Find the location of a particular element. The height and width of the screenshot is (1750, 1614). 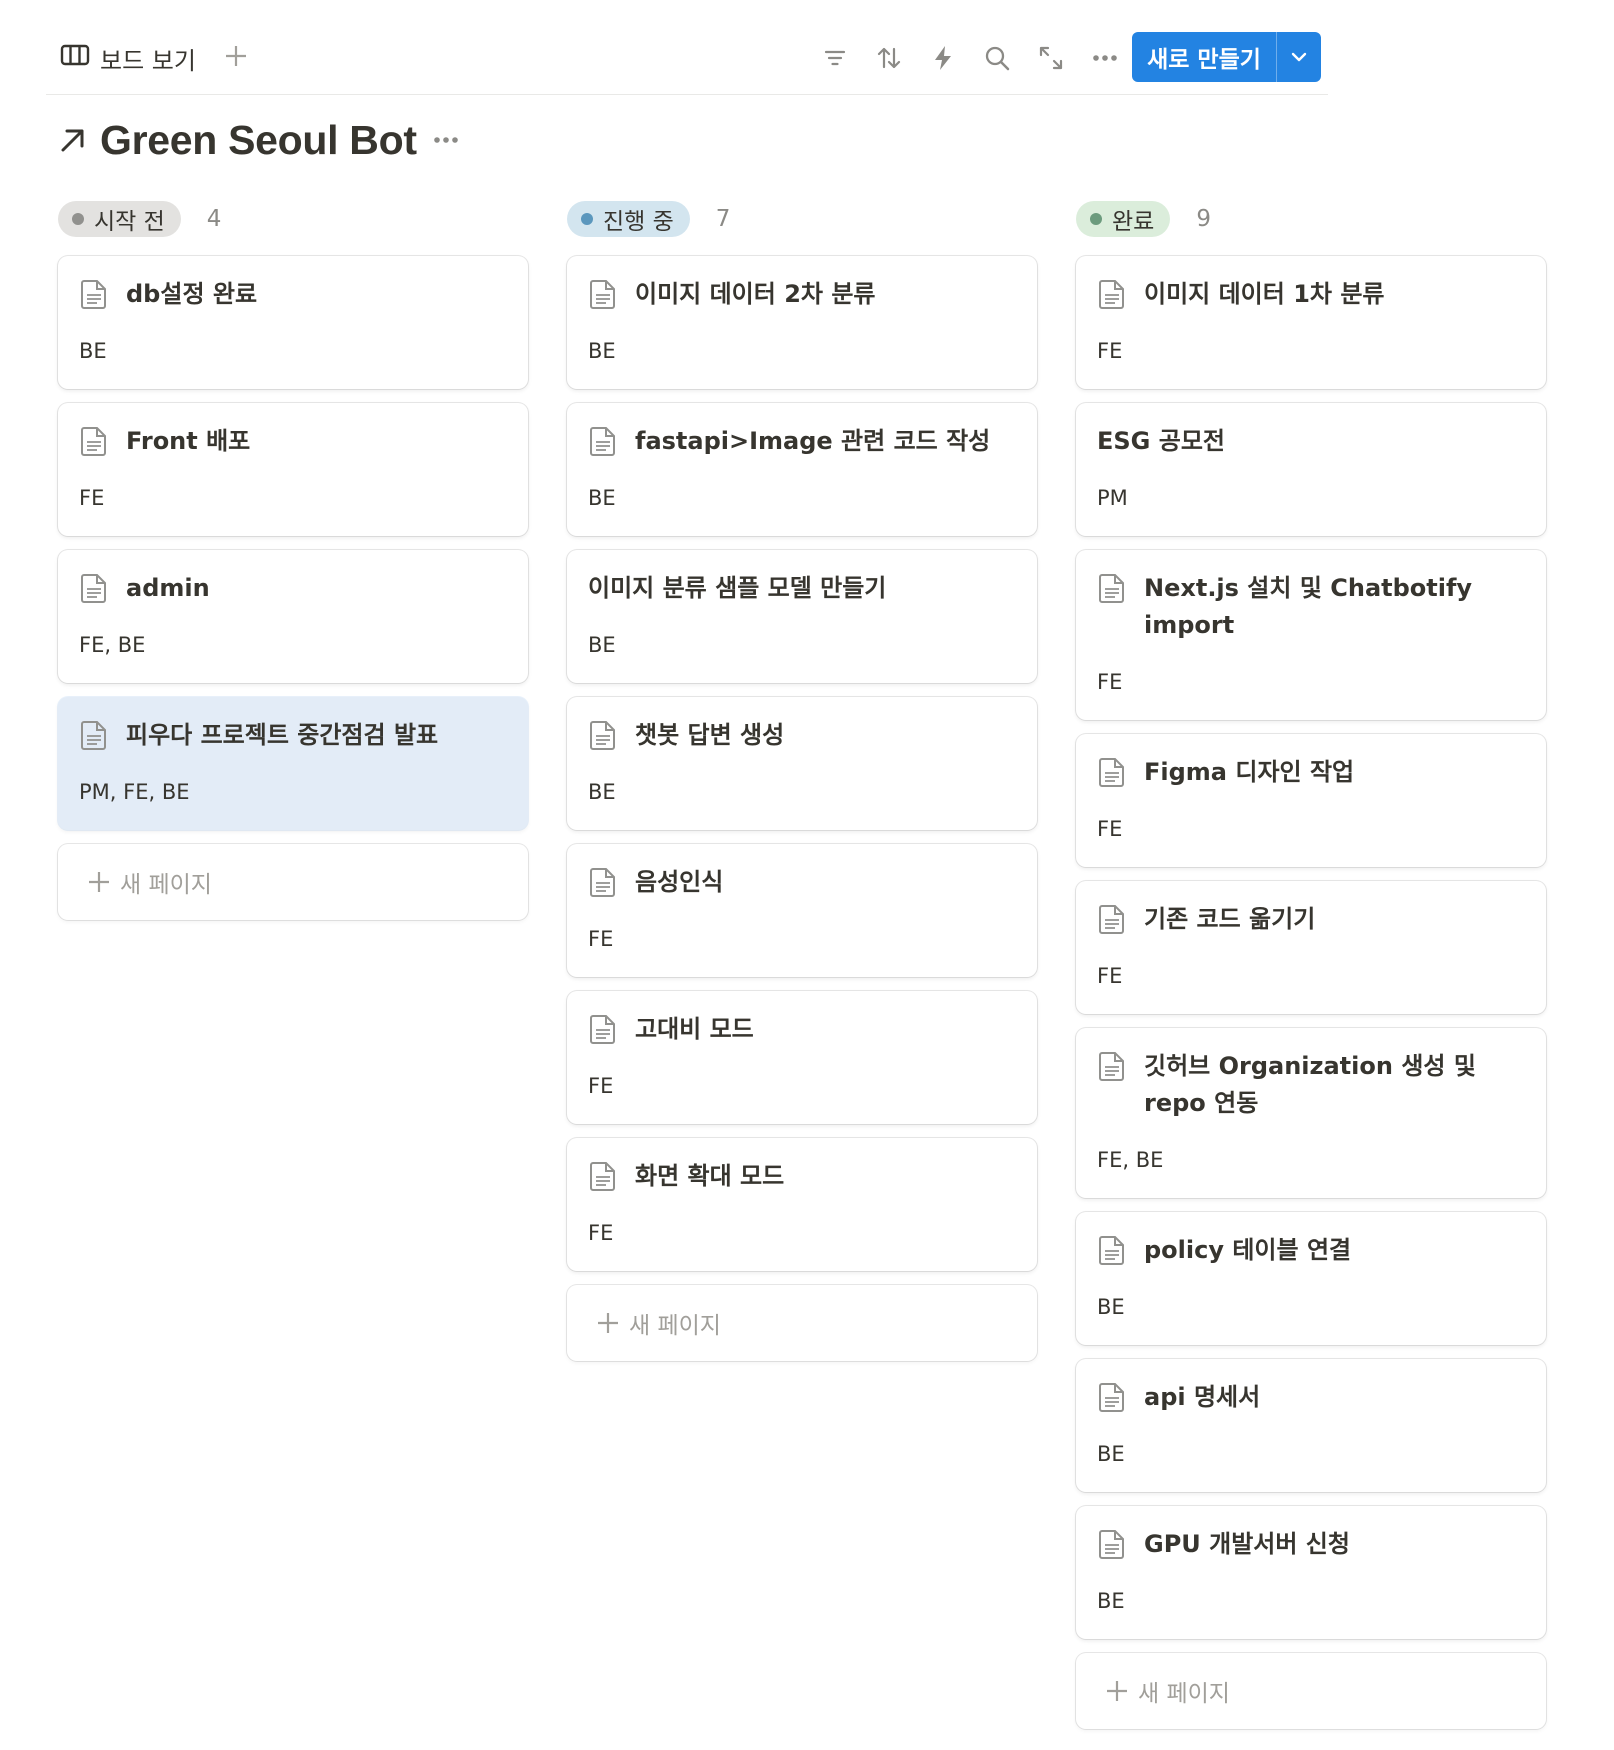

column-header: 진행 중 7 is located at coordinates (803, 219).